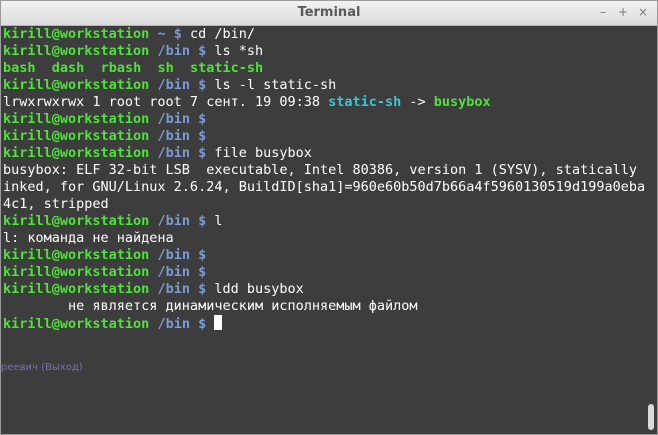 Image resolution: width=658 pixels, height=435 pixels. Describe the element at coordinates (68, 68) in the screenshot. I see `ls-entry: dash` at that location.